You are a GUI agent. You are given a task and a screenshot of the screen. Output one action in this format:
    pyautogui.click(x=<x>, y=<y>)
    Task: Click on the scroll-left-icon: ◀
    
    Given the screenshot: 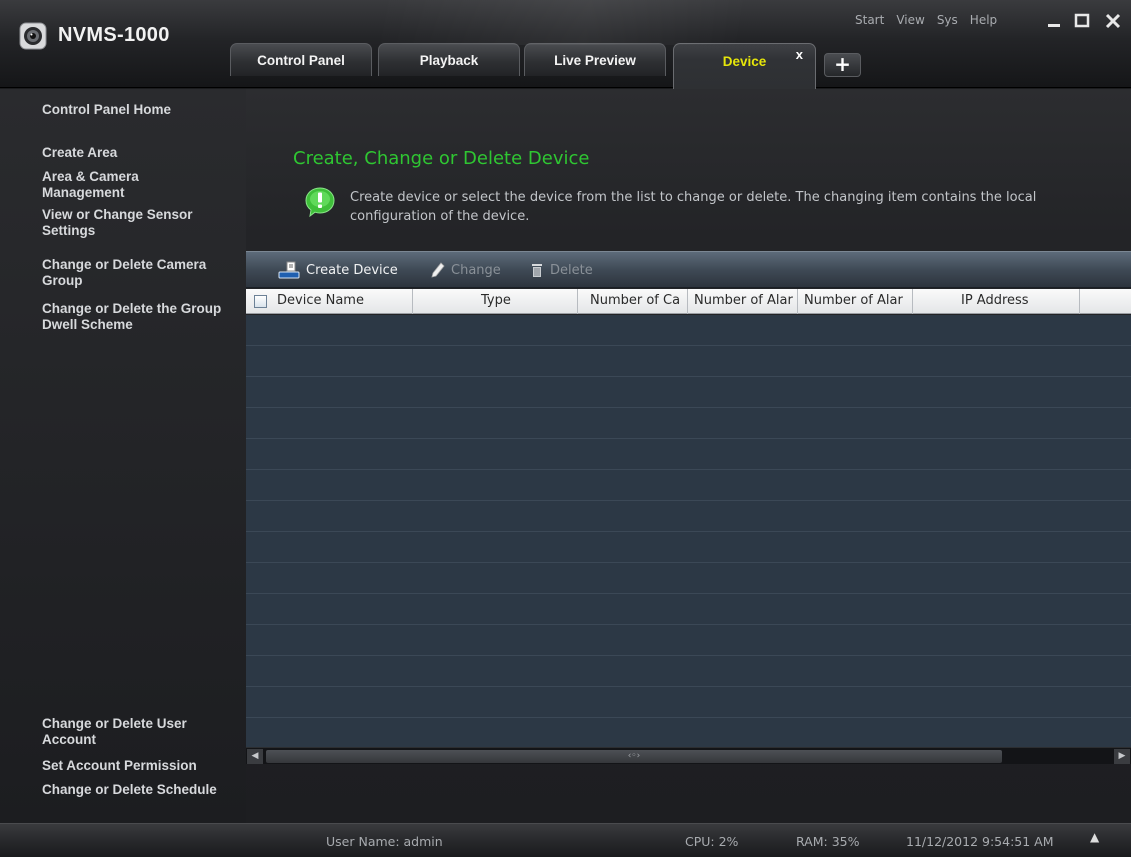 What is the action you would take?
    pyautogui.click(x=255, y=756)
    